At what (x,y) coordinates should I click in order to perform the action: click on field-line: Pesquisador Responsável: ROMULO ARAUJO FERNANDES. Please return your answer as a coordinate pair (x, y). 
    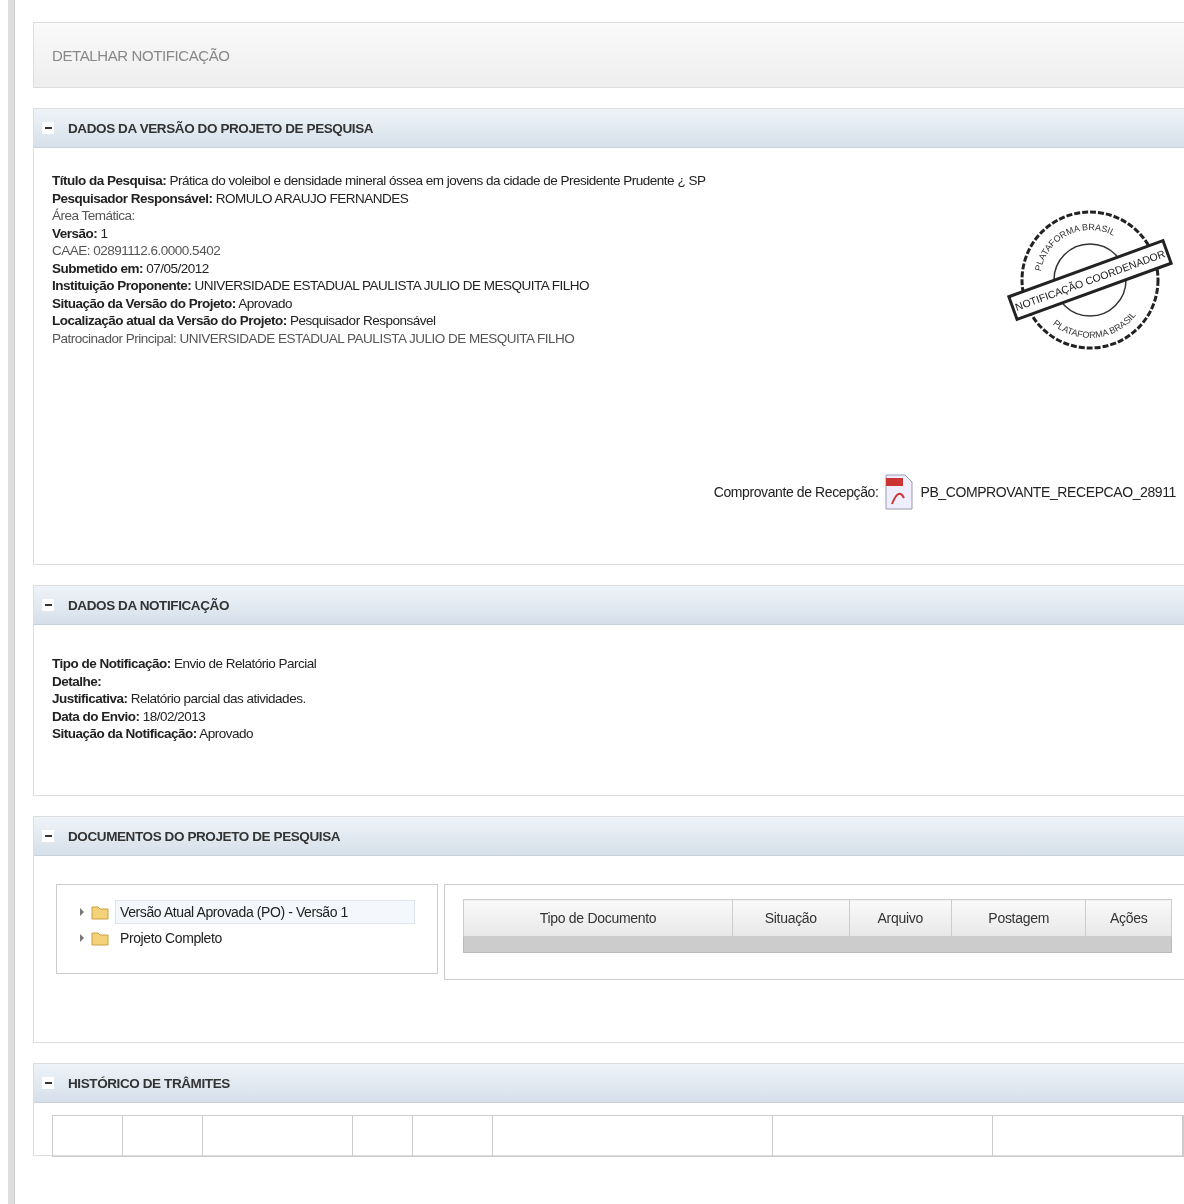
    Looking at the image, I should click on (230, 198).